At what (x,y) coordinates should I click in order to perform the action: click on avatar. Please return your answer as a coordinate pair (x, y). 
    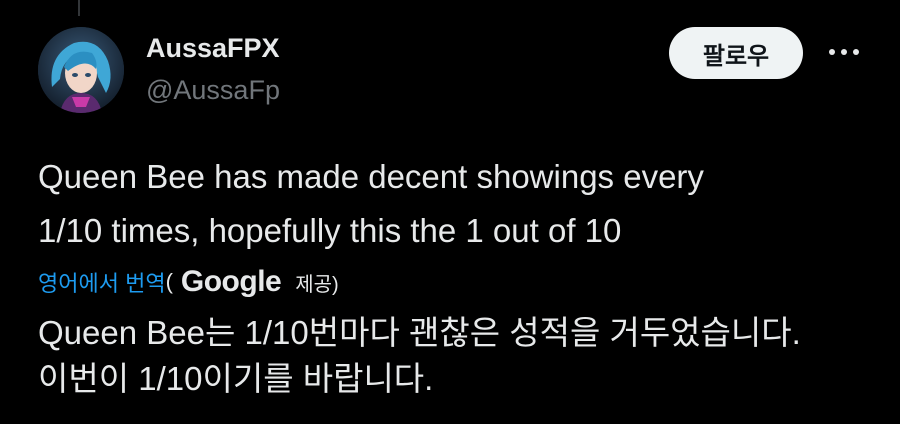
    Looking at the image, I should click on (81, 70).